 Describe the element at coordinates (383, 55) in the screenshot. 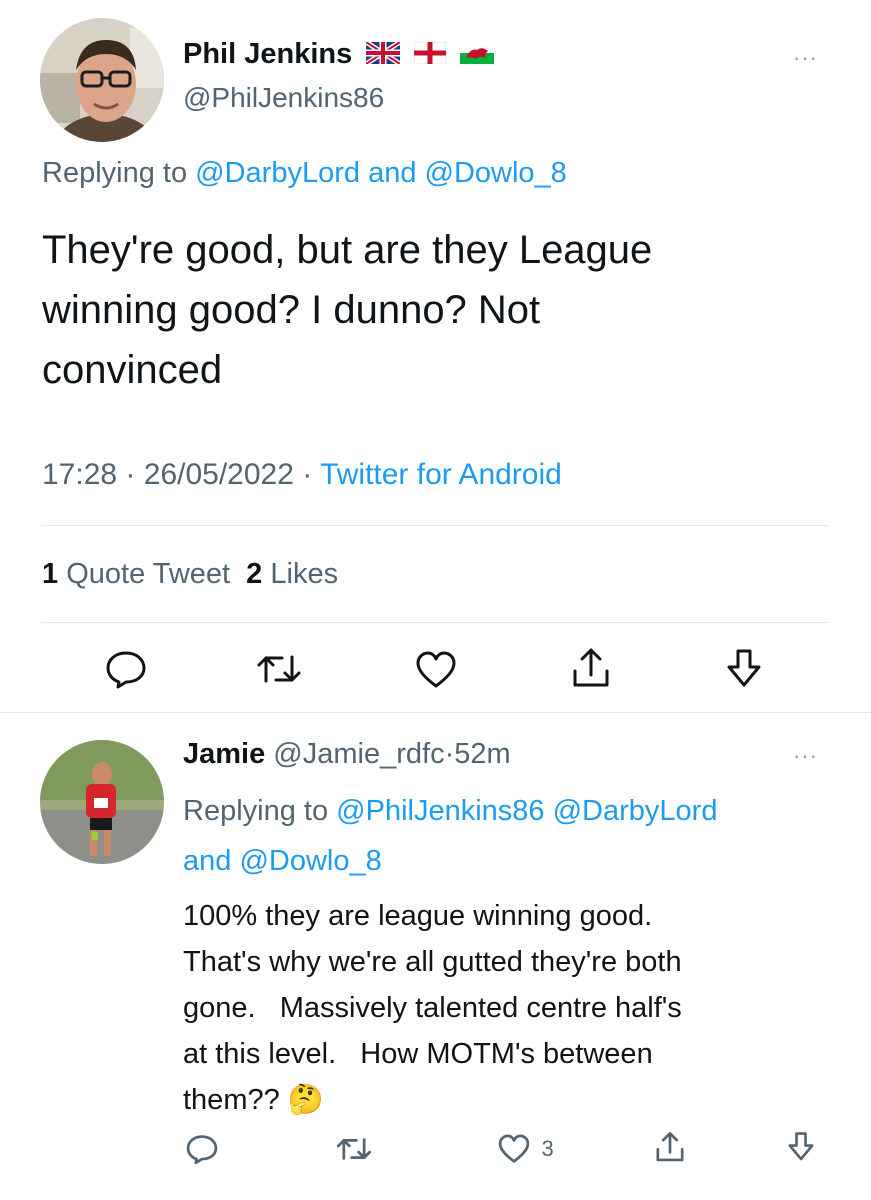

I see `union-jack-flag-icon` at that location.